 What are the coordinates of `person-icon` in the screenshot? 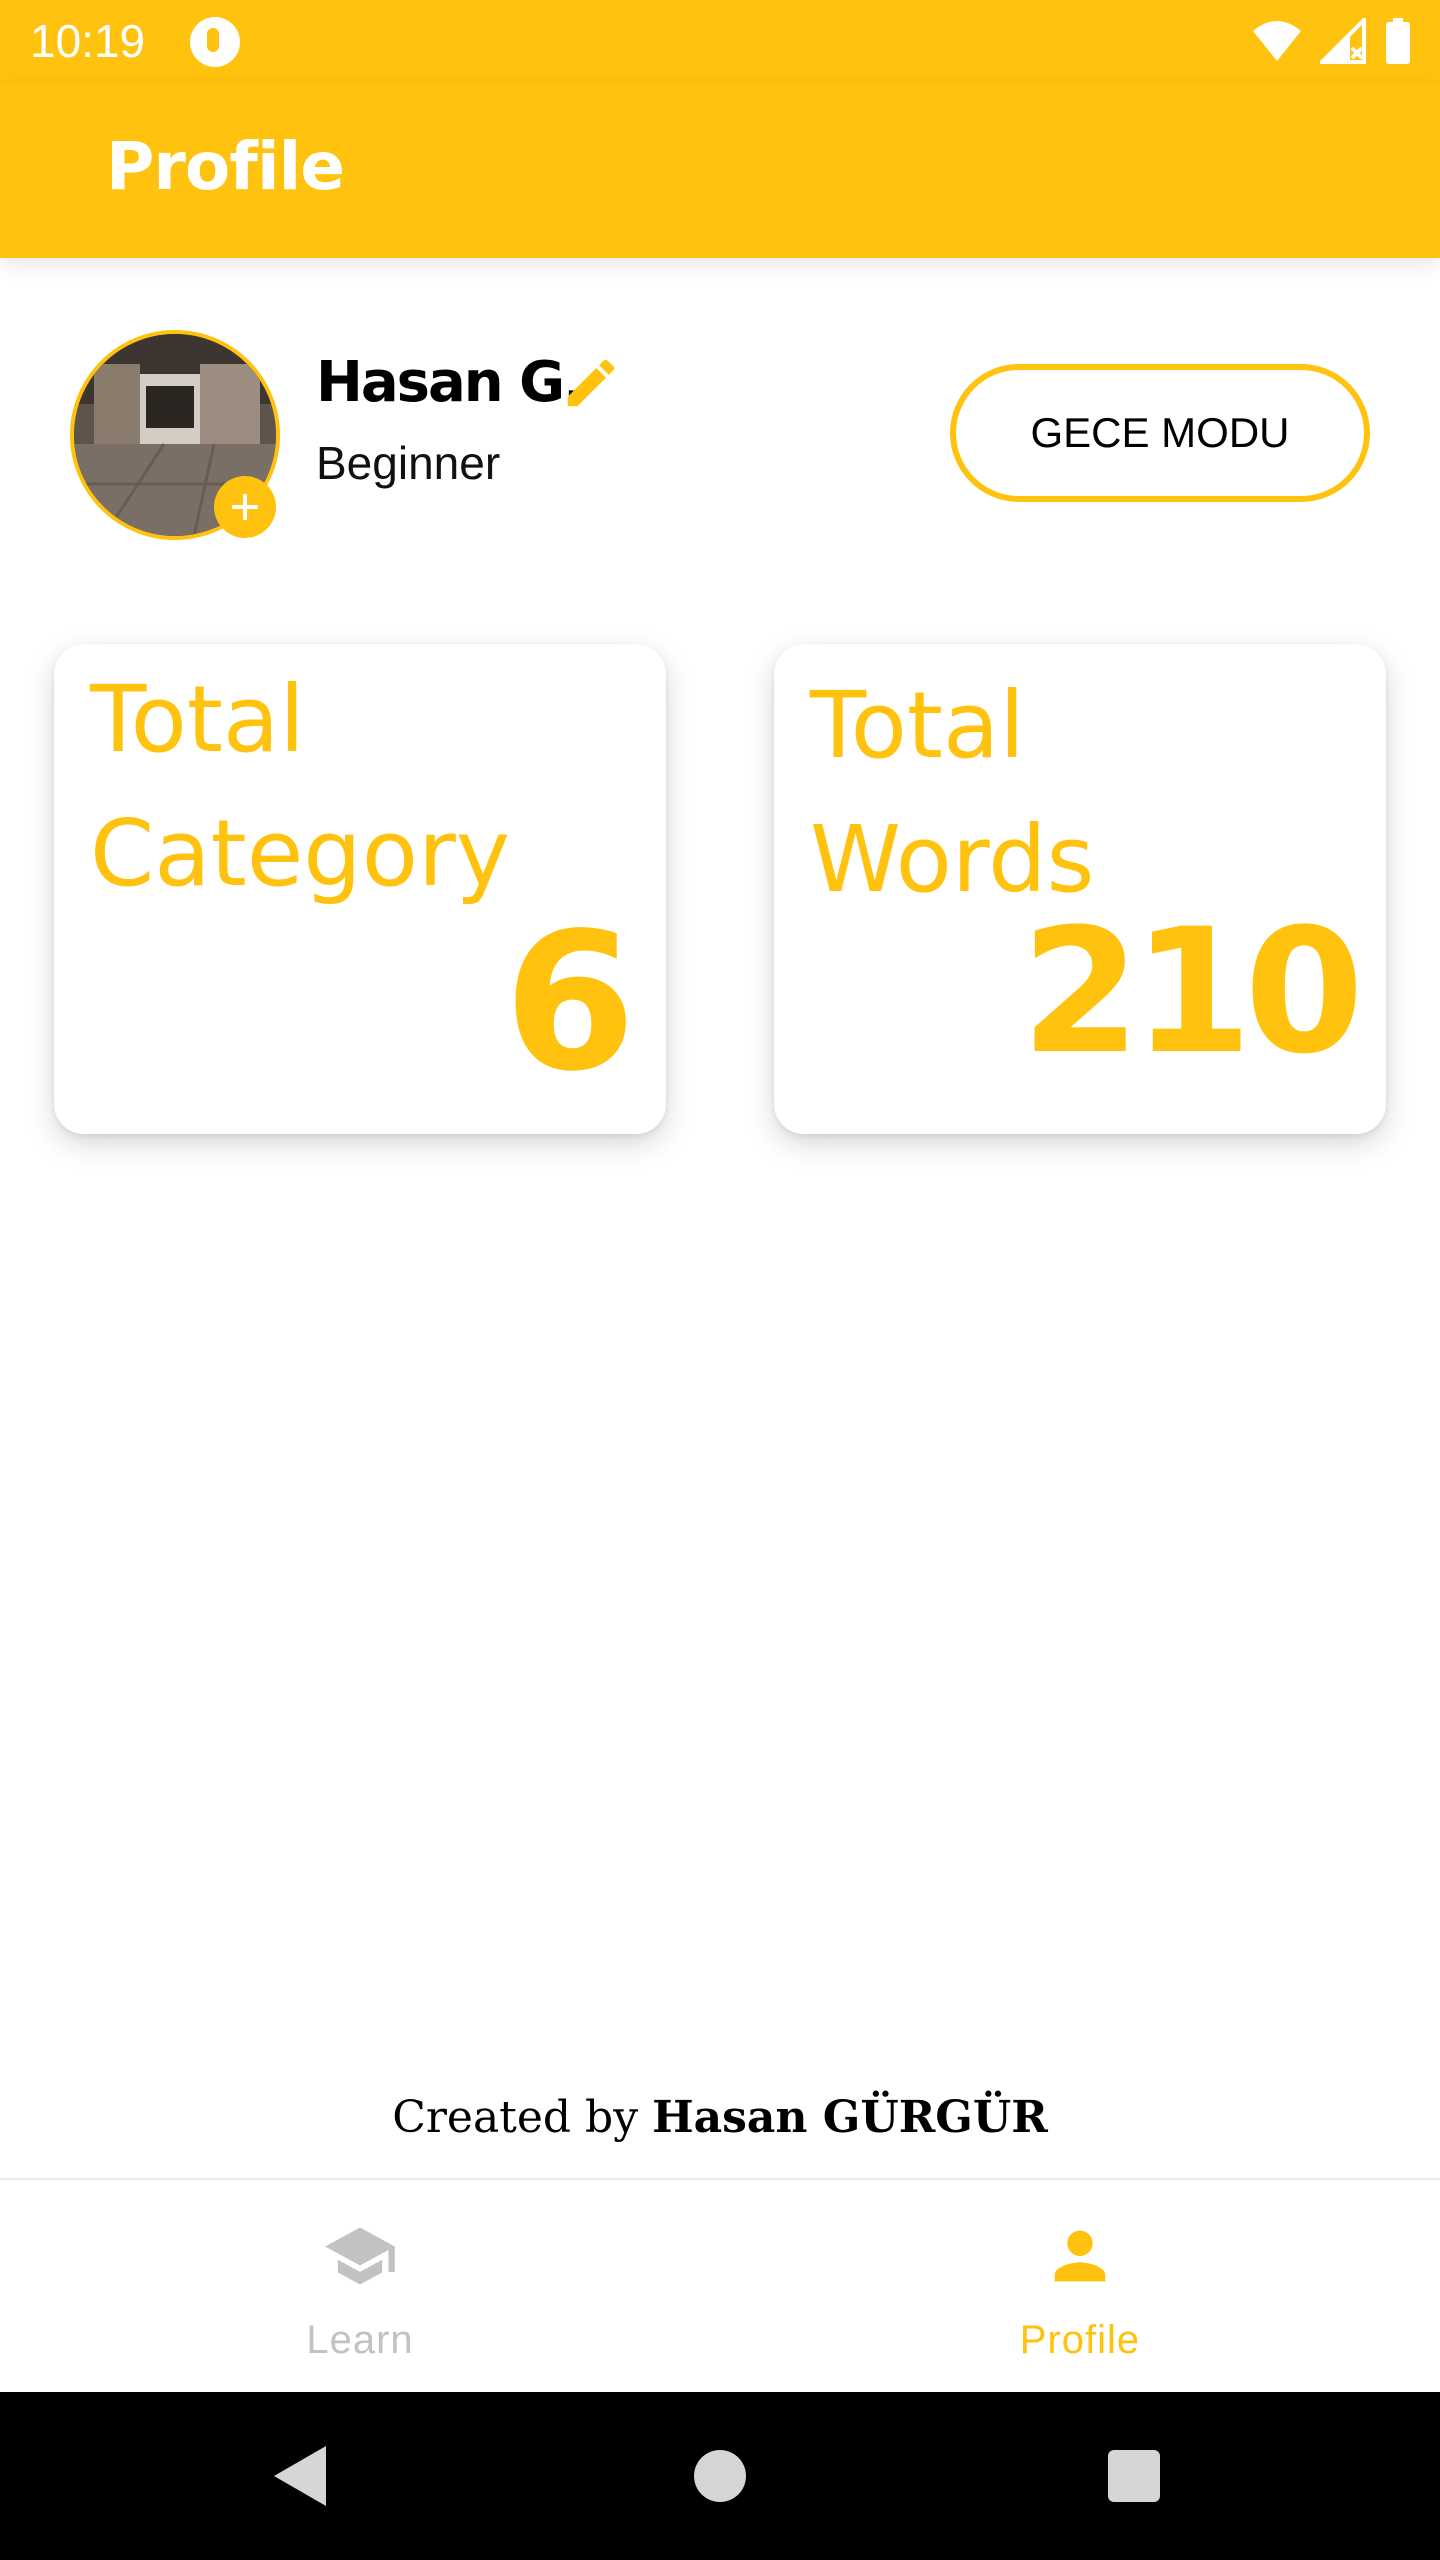 It's located at (1080, 2256).